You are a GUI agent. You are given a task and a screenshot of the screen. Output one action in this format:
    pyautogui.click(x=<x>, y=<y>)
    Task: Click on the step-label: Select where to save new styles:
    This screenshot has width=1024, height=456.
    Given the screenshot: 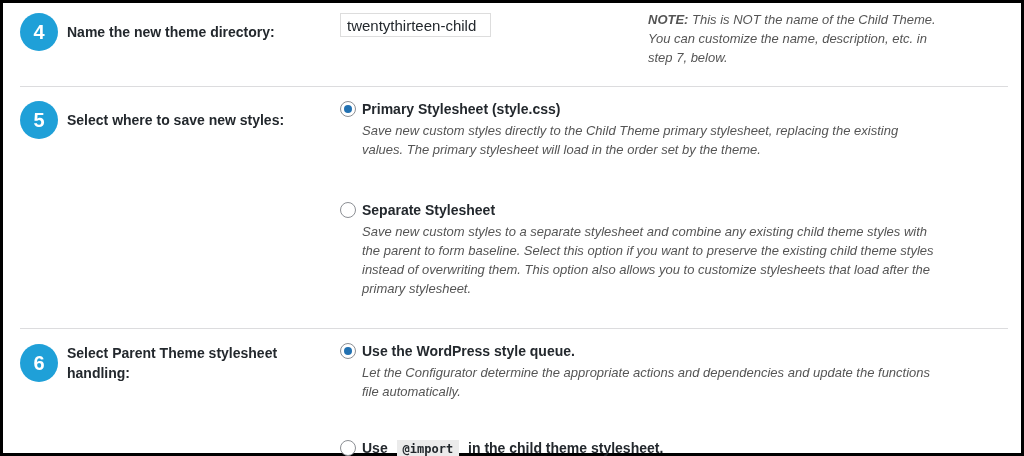 What is the action you would take?
    pyautogui.click(x=176, y=120)
    